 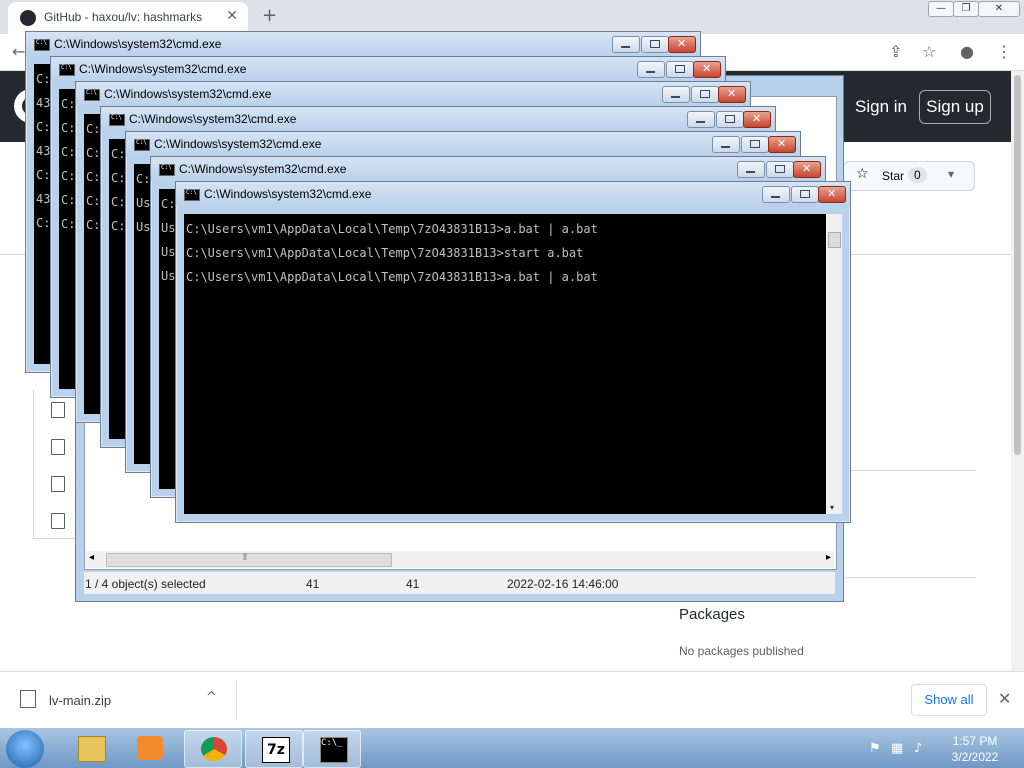 What do you see at coordinates (18, 51) in the screenshot?
I see `back-icon: ←` at bounding box center [18, 51].